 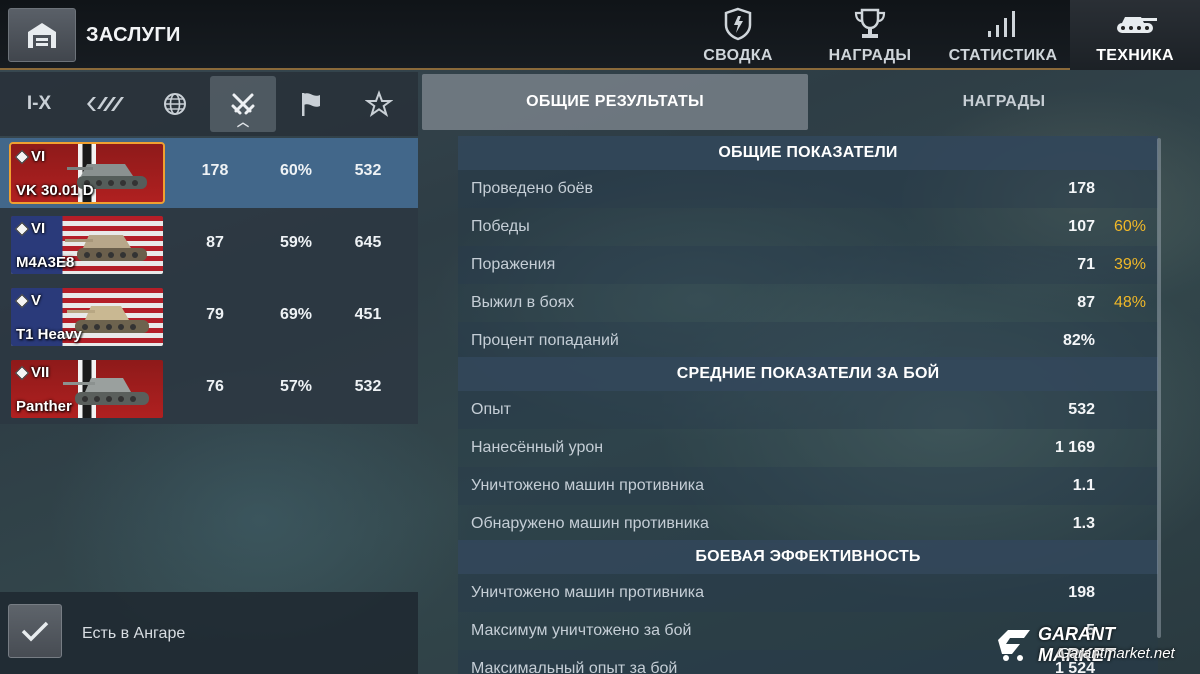 I want to click on section-header: СРЕДНИЕ ПОКАЗАТЕЛИ ЗА БОЙ, so click(x=808, y=374).